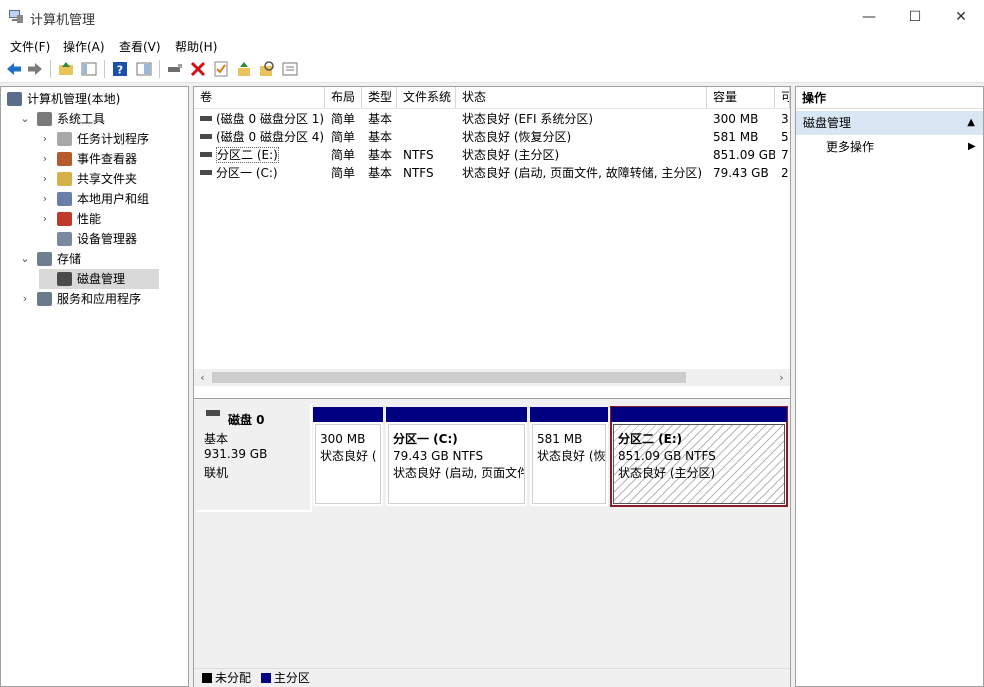 This screenshot has height=687, width=984. What do you see at coordinates (99, 239) in the screenshot?
I see `tree-item: 设备管理器` at bounding box center [99, 239].